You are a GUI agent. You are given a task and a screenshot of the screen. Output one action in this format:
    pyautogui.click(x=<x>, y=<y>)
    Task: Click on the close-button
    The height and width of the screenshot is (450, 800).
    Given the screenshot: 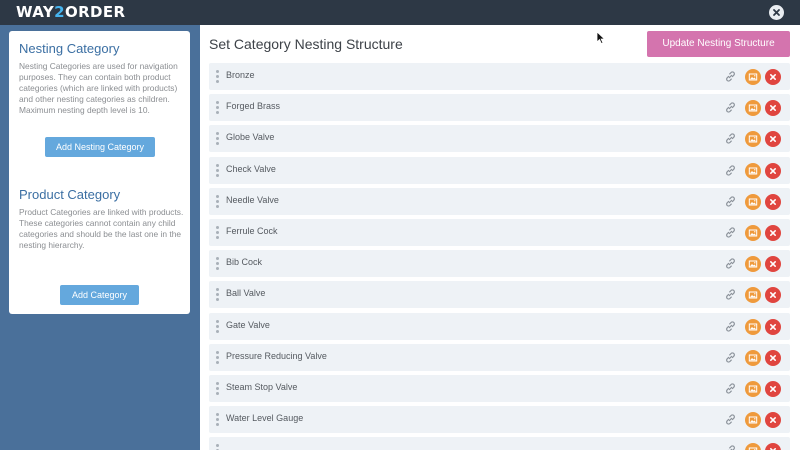 What is the action you would take?
    pyautogui.click(x=776, y=12)
    